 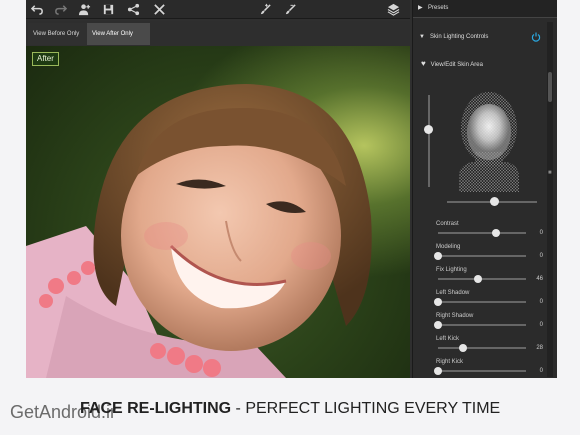 I want to click on redo-icon, so click(x=60, y=9).